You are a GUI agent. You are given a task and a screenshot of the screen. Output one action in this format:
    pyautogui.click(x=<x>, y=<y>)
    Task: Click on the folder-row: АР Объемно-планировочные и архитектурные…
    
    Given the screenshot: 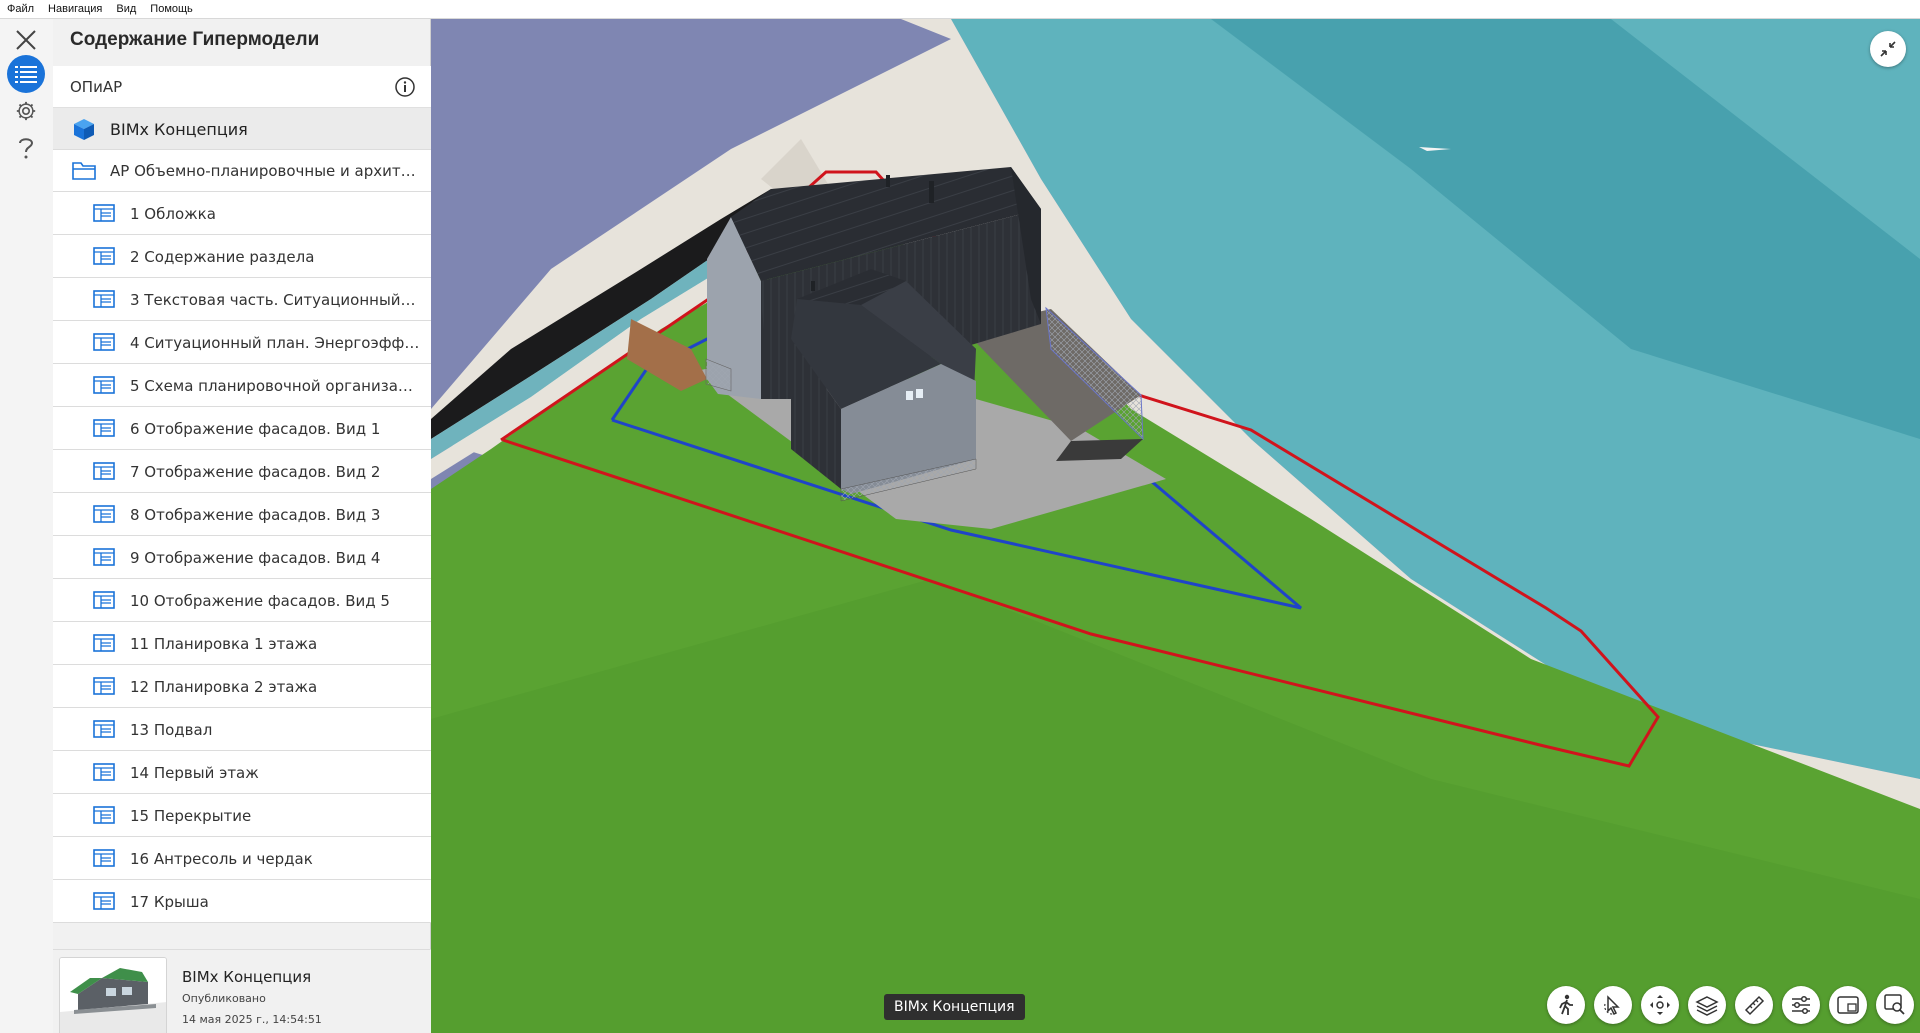 What is the action you would take?
    pyautogui.click(x=242, y=171)
    